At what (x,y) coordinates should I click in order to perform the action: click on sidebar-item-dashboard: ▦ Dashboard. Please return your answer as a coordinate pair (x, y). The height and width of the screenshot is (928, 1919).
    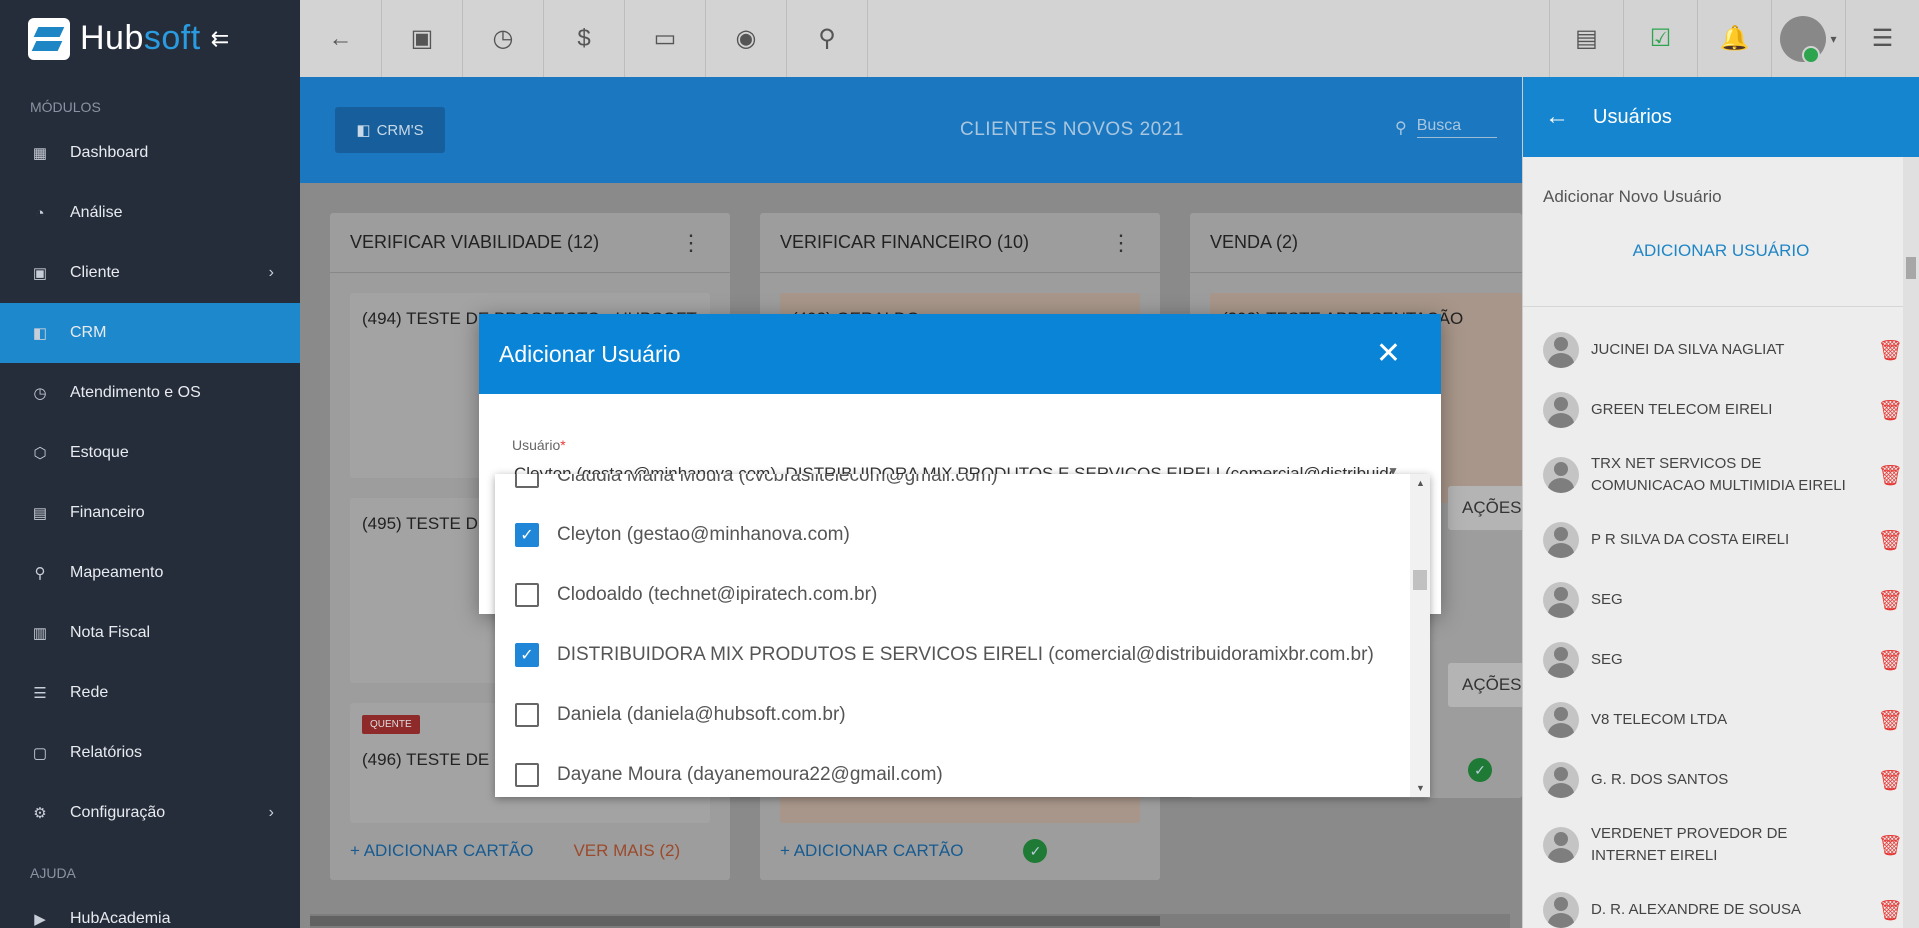
    Looking at the image, I should click on (150, 153).